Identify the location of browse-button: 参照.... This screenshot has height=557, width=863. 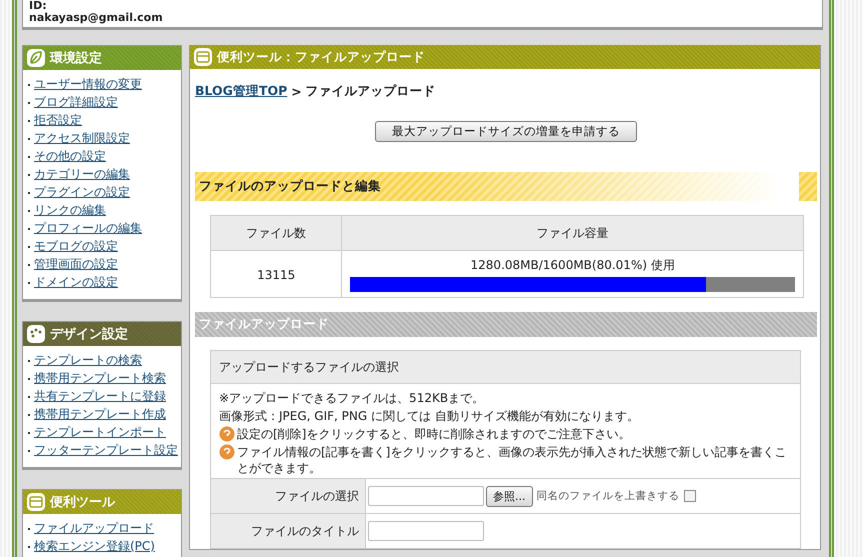
(509, 496).